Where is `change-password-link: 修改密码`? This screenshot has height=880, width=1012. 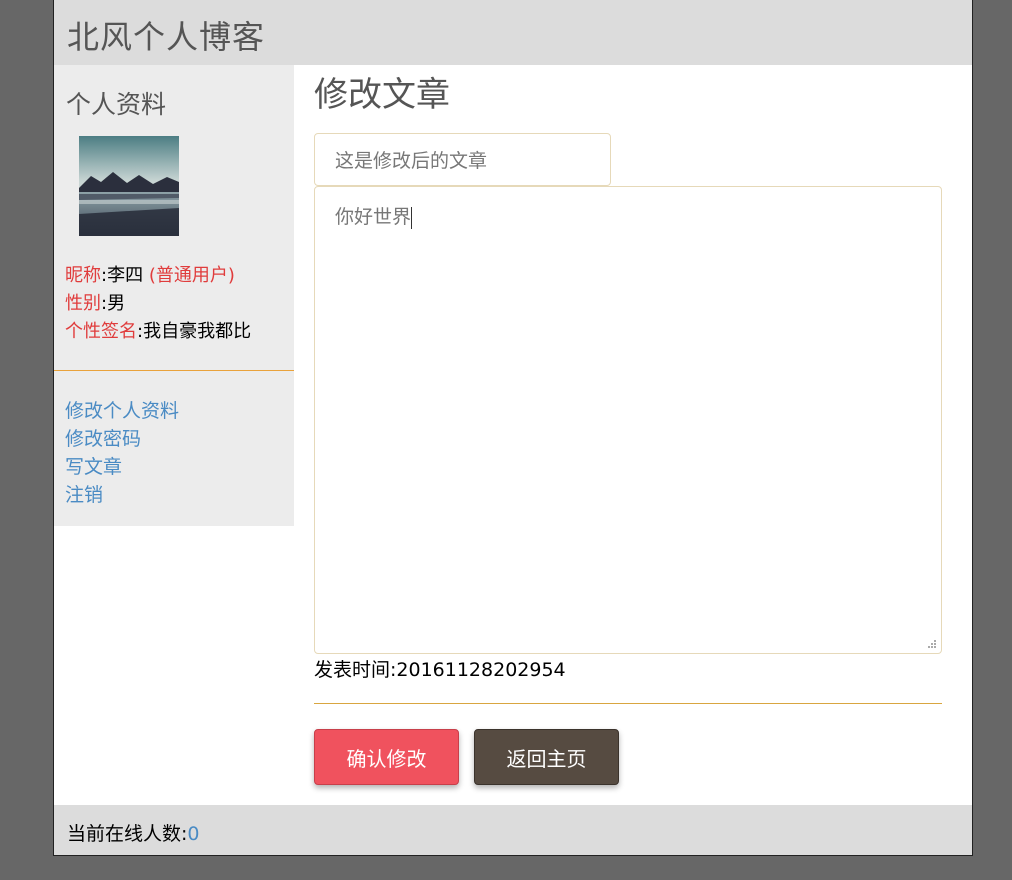
change-password-link: 修改密码 is located at coordinates (122, 439).